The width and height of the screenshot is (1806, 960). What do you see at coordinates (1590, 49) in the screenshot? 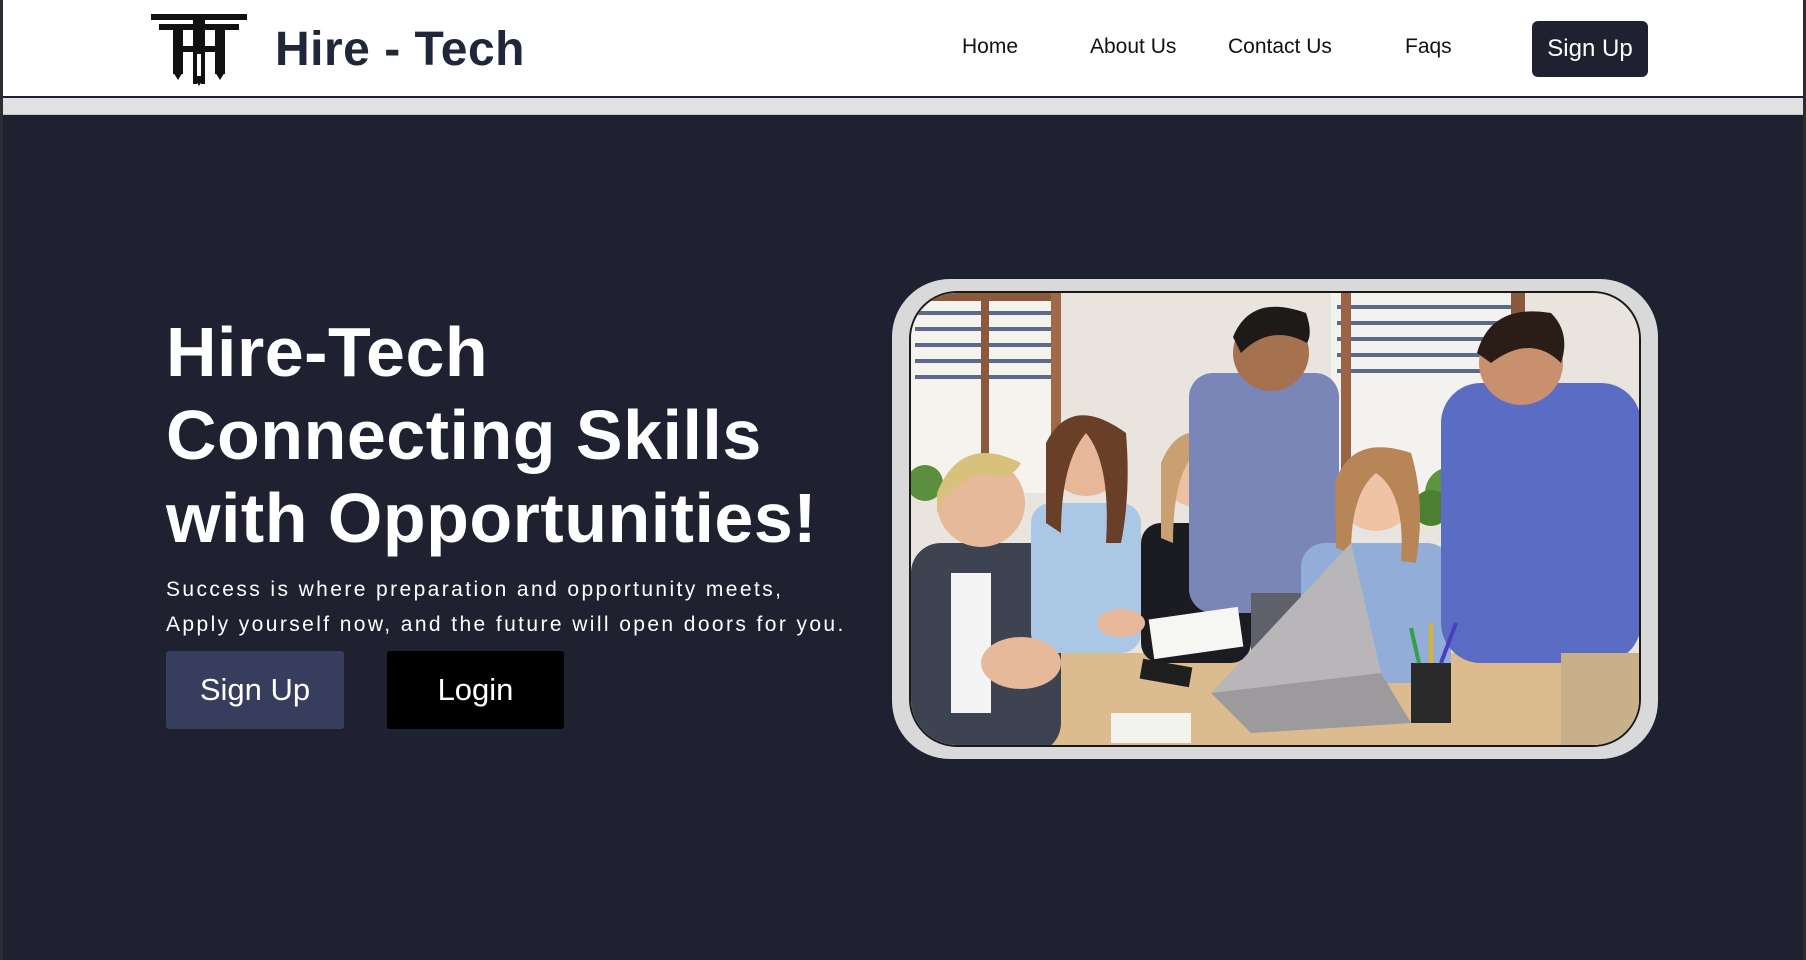
I see `header-signup-button: Sign Up` at bounding box center [1590, 49].